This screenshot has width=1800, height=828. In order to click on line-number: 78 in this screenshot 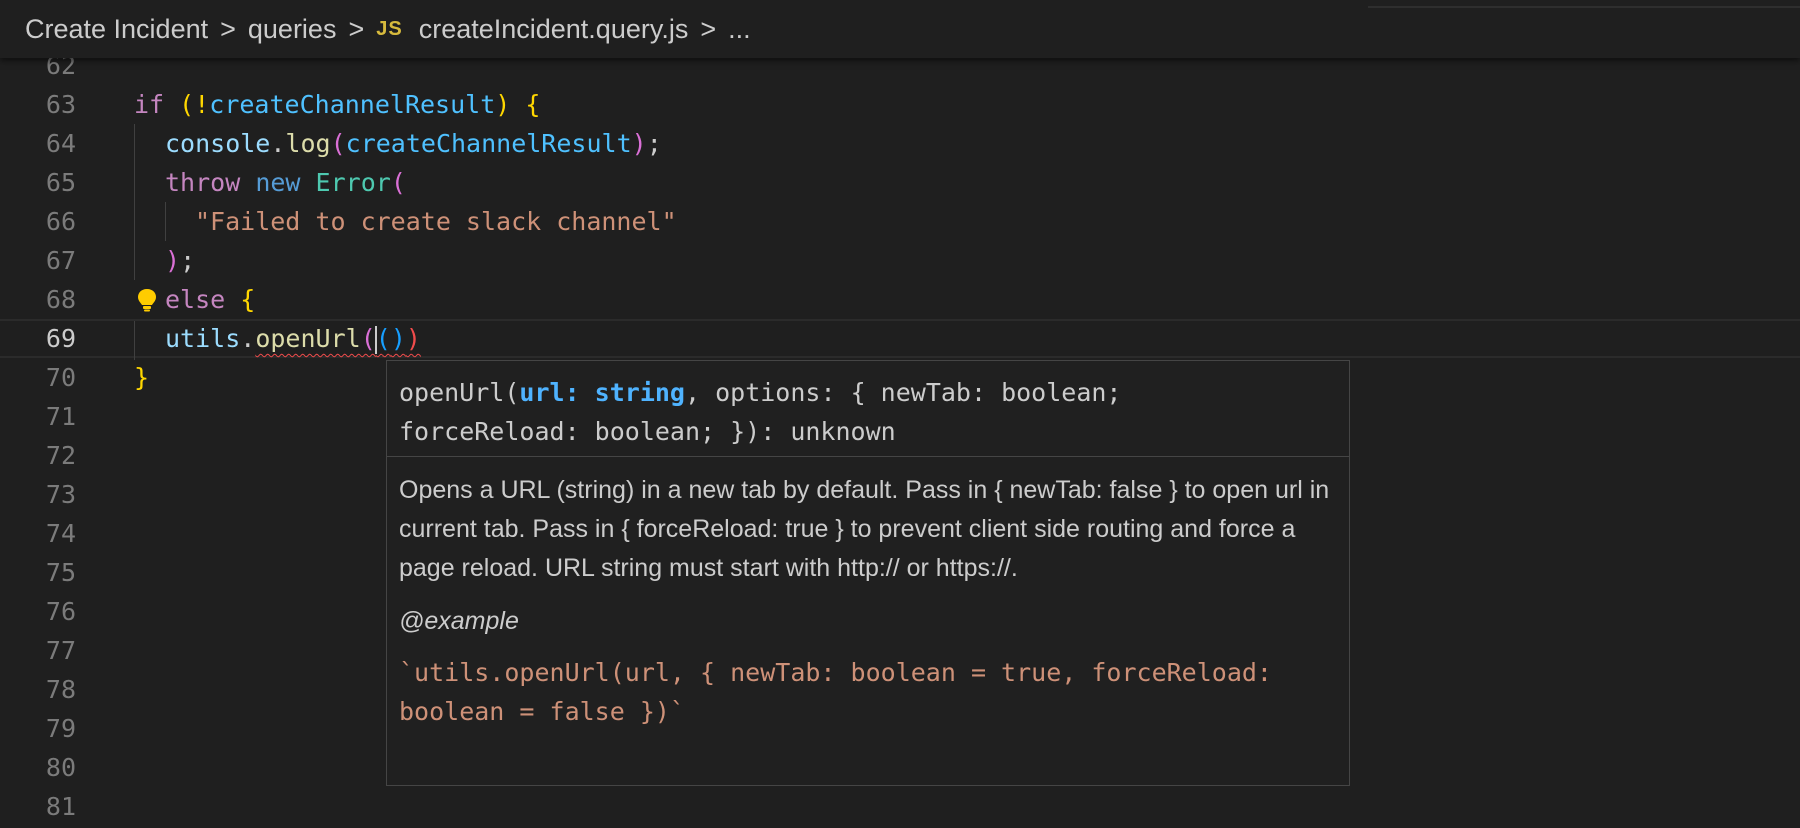, I will do `click(60, 689)`.